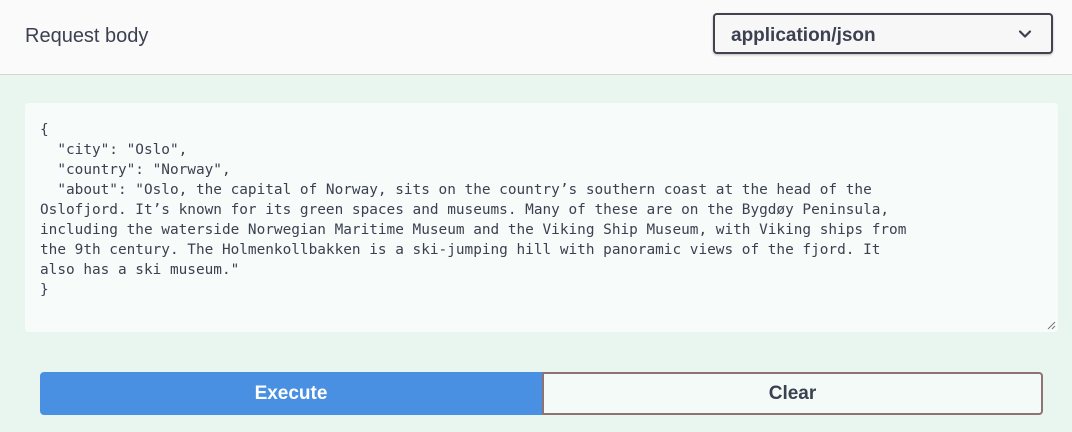 The image size is (1072, 432). I want to click on clear-button: Clear, so click(792, 393).